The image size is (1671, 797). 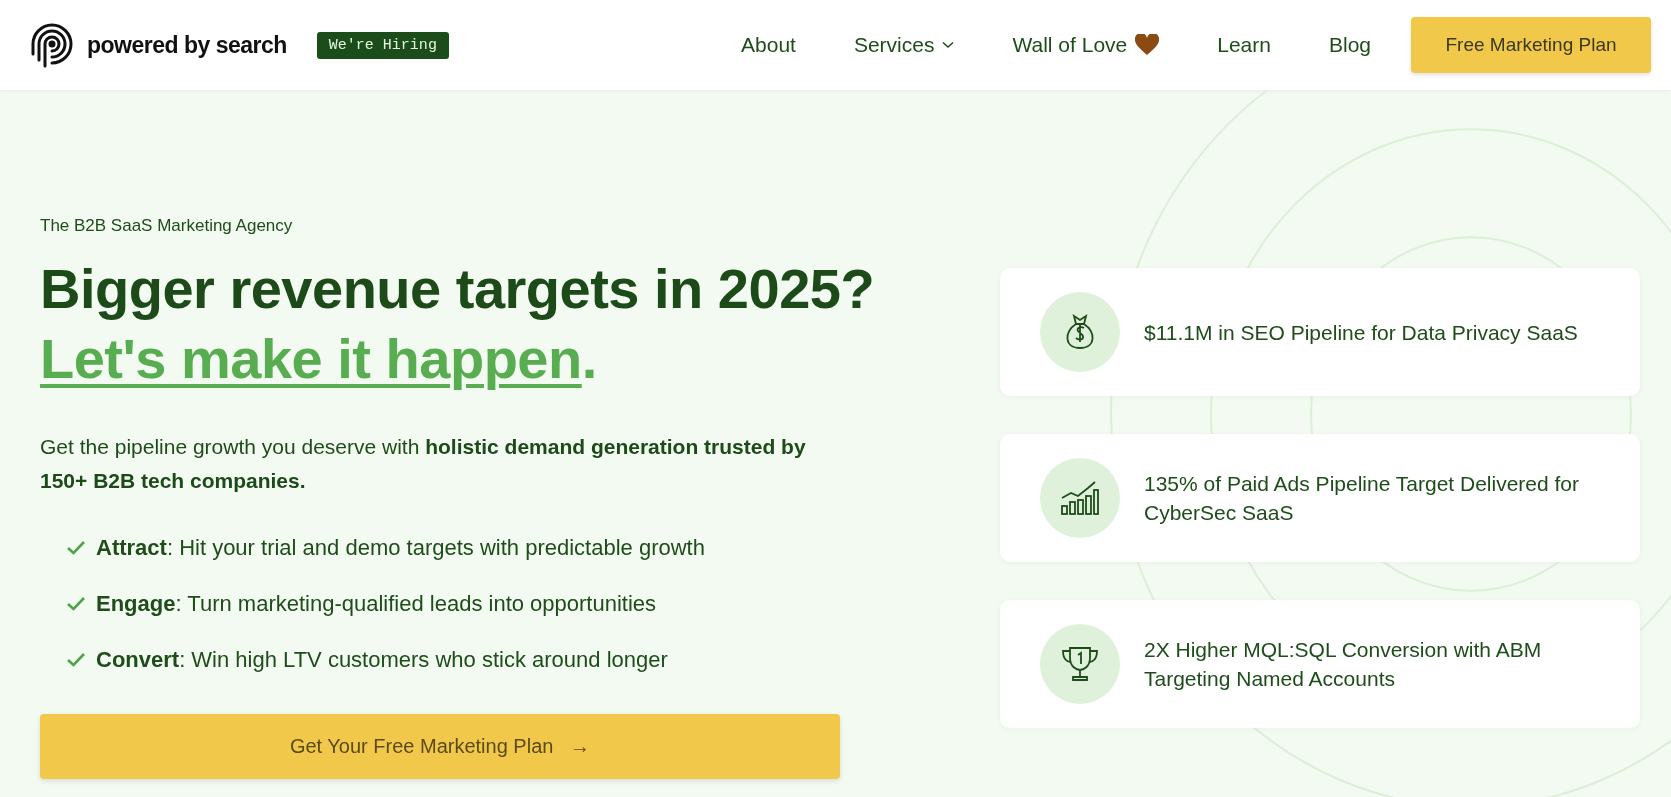 I want to click on result-text: 2X Higher MQL:SQL Conversion with ABM Targeting Named Accounts, so click(x=1343, y=664).